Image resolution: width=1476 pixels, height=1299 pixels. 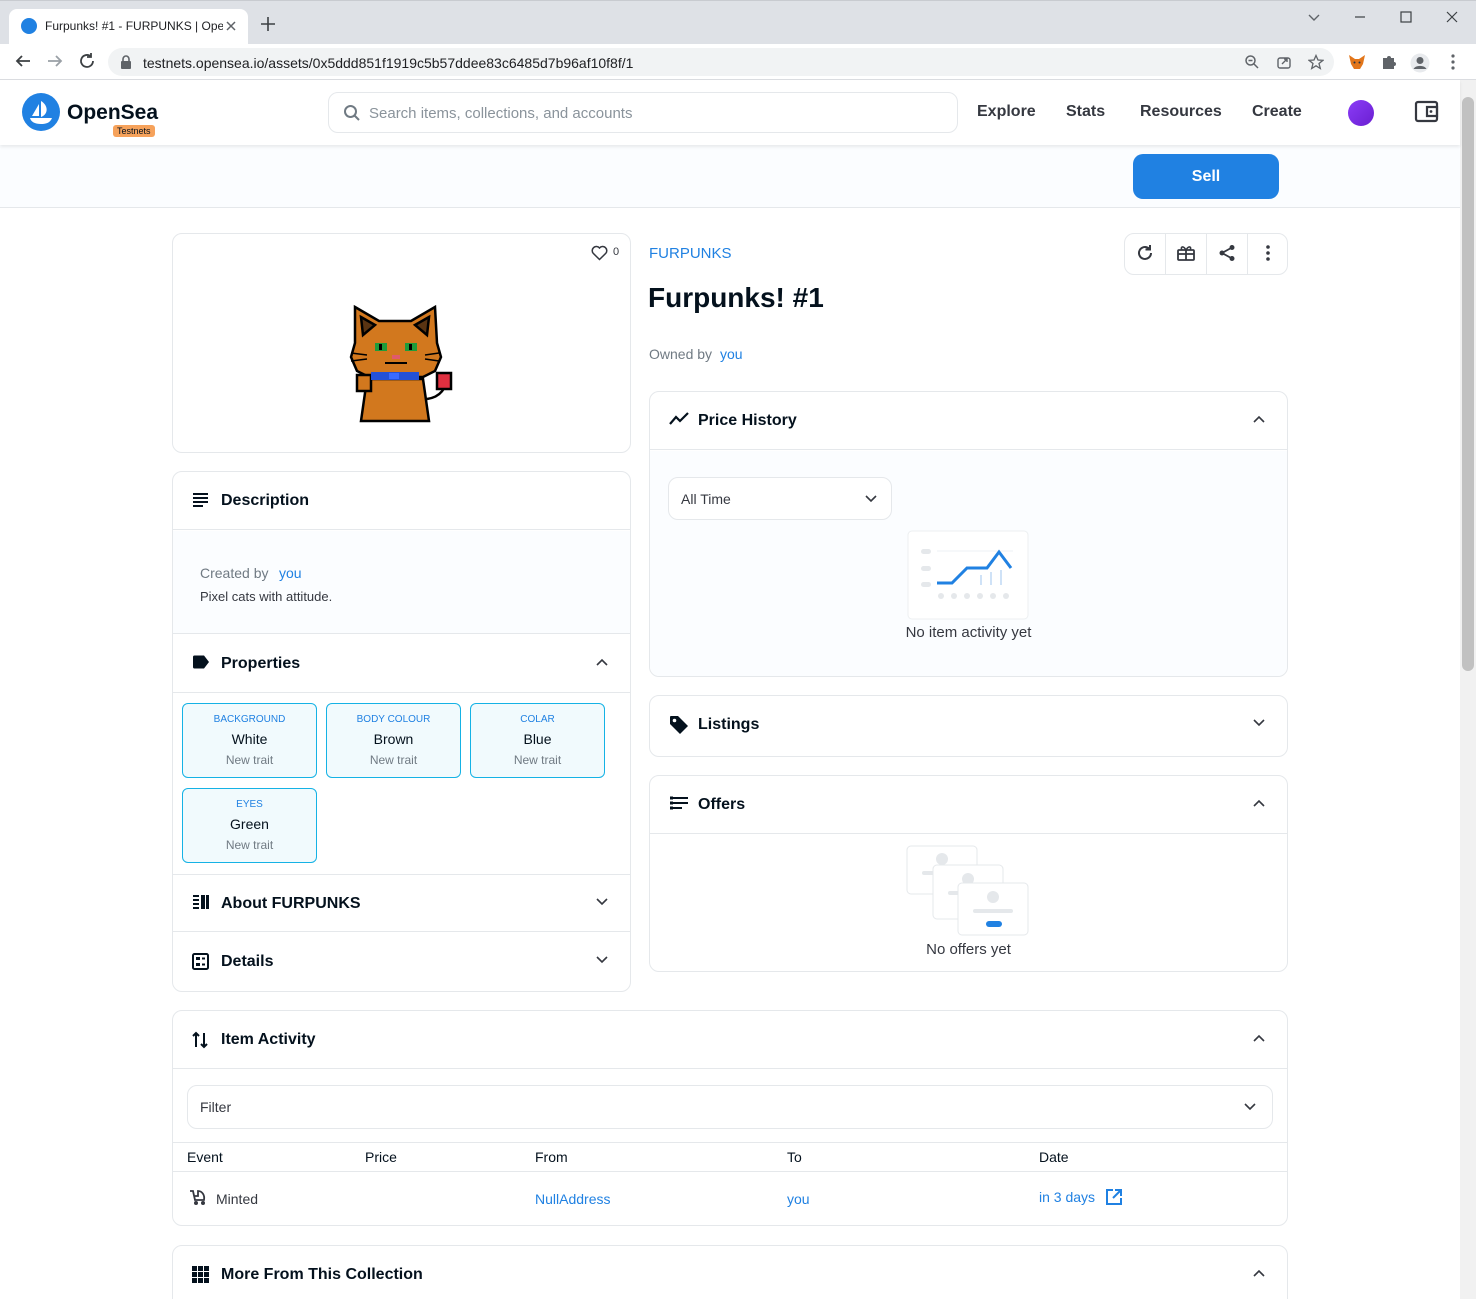 What do you see at coordinates (247, 961) in the screenshot?
I see `details-title: Details` at bounding box center [247, 961].